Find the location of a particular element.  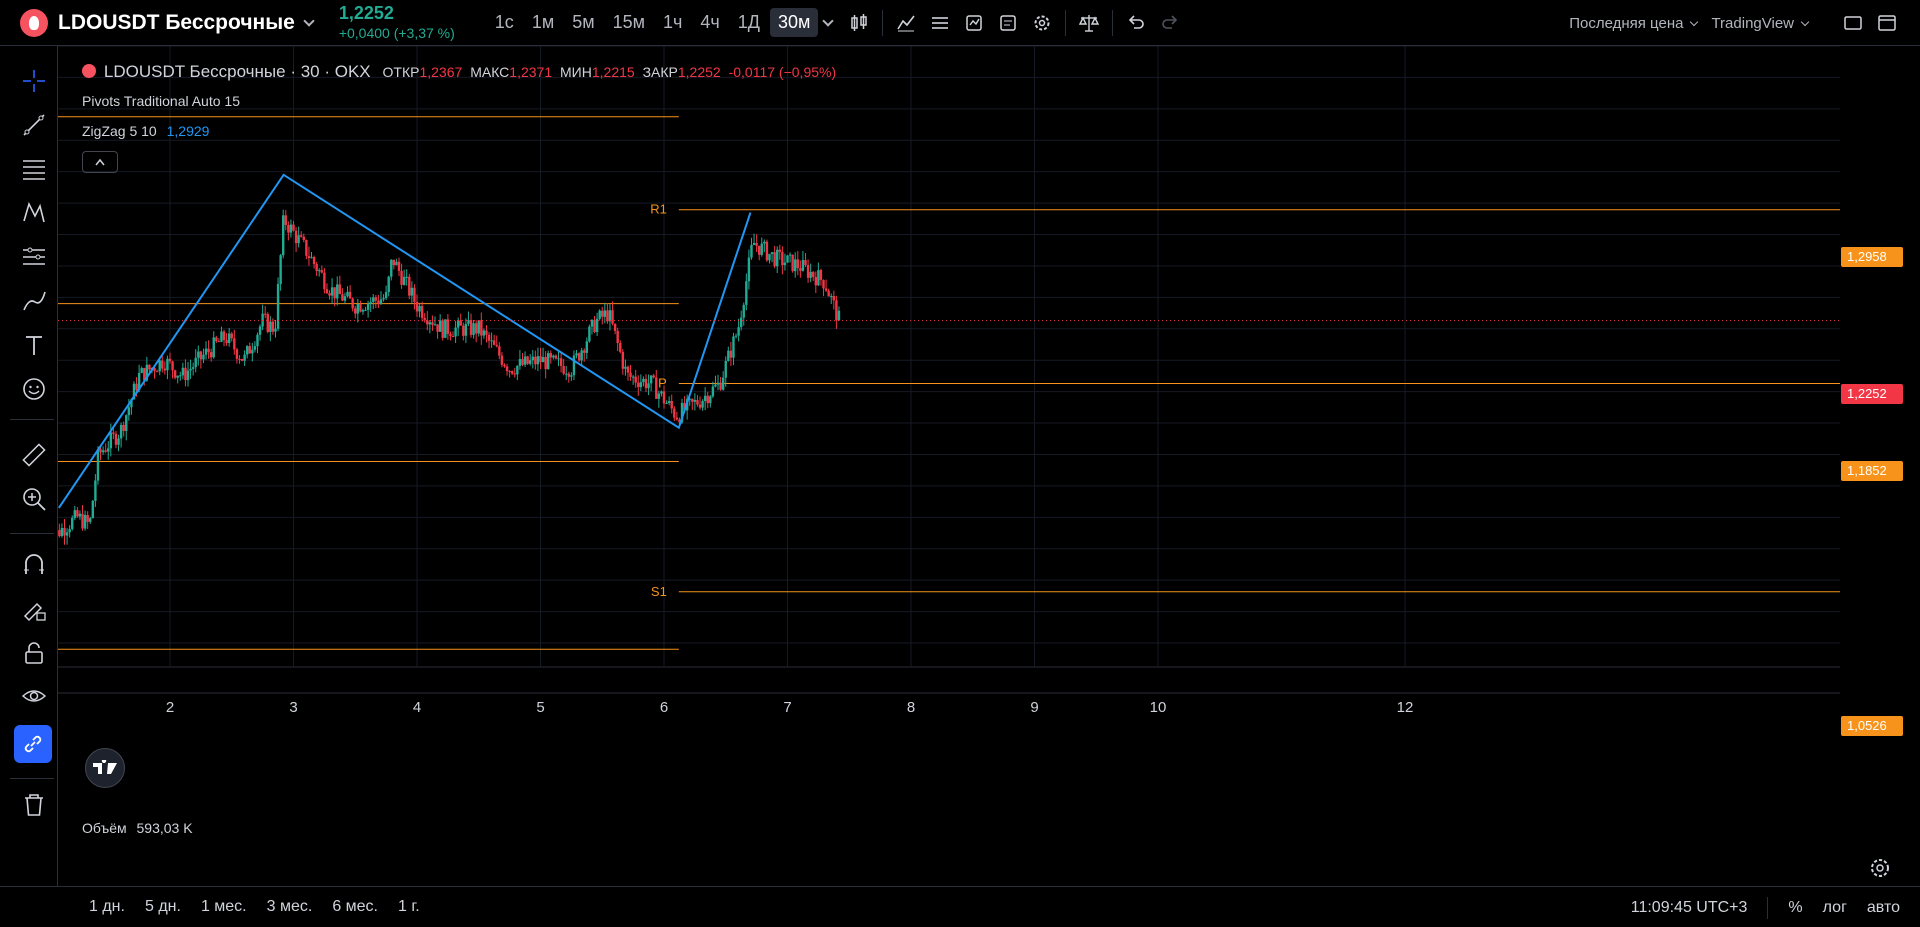

chevron-down-icon is located at coordinates (309, 20).